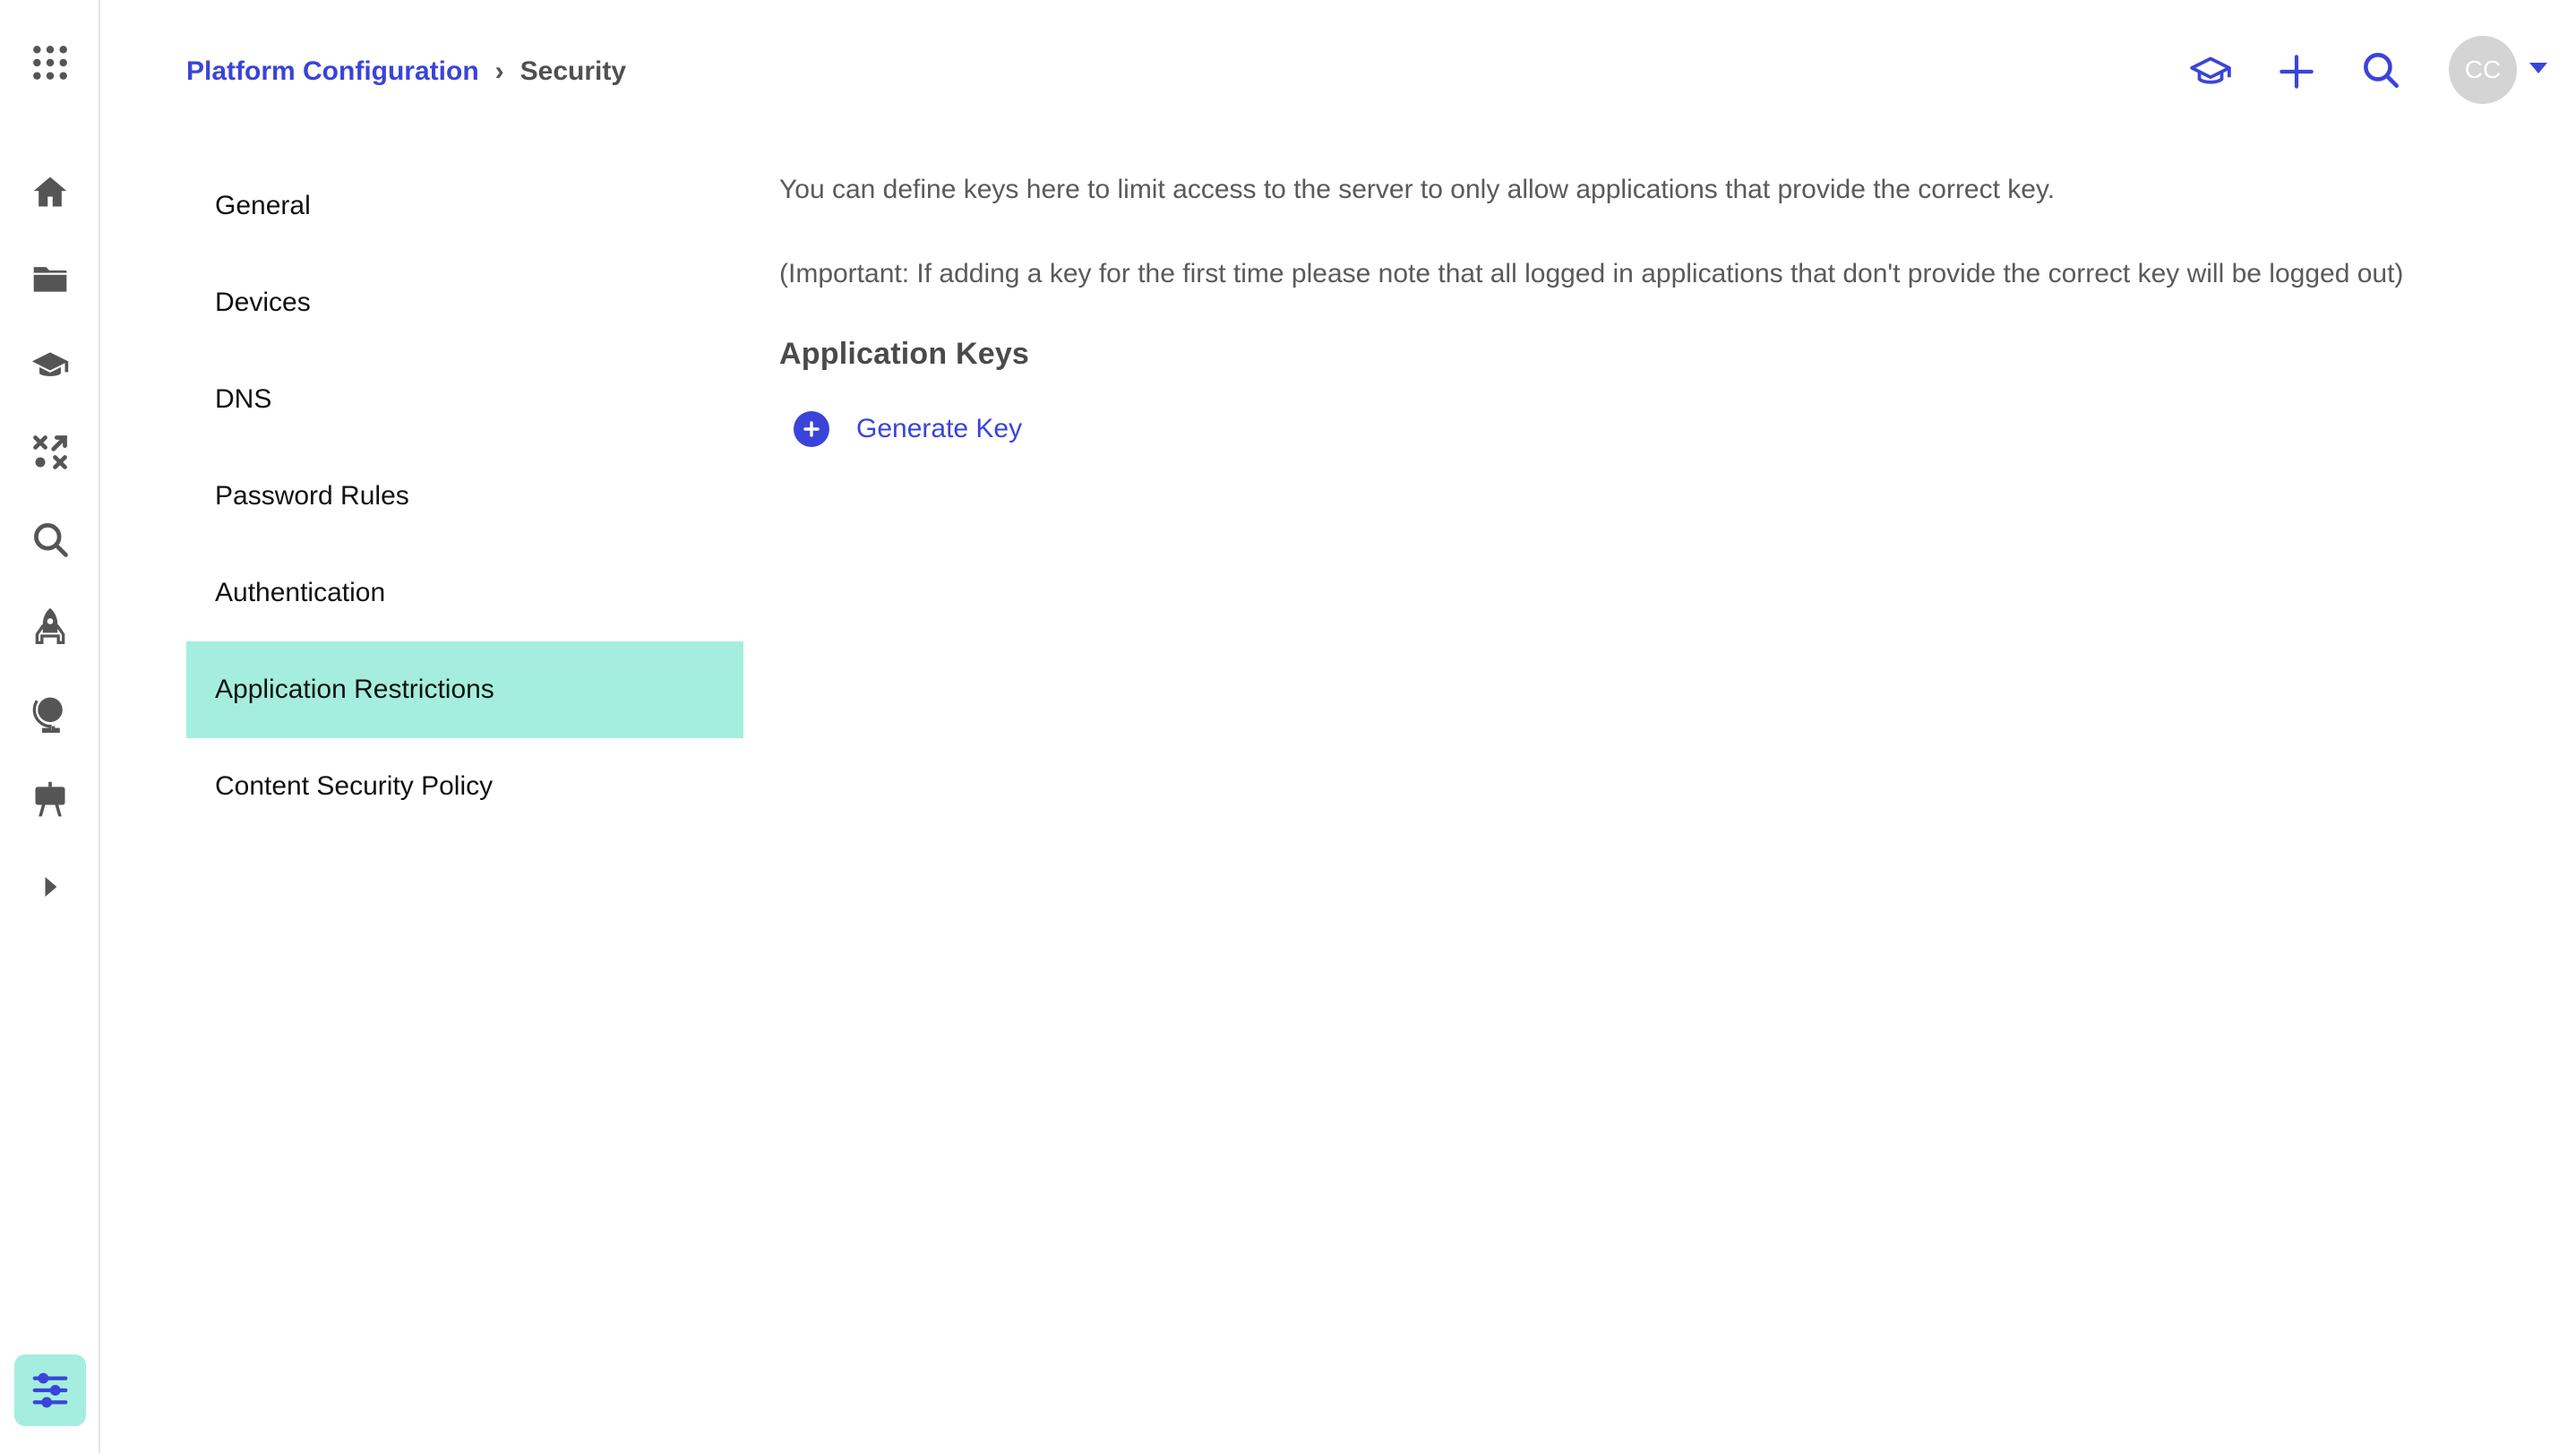 The height and width of the screenshot is (1453, 2576). I want to click on nav-item-content-security-policy: Content Security Policy, so click(464, 787).